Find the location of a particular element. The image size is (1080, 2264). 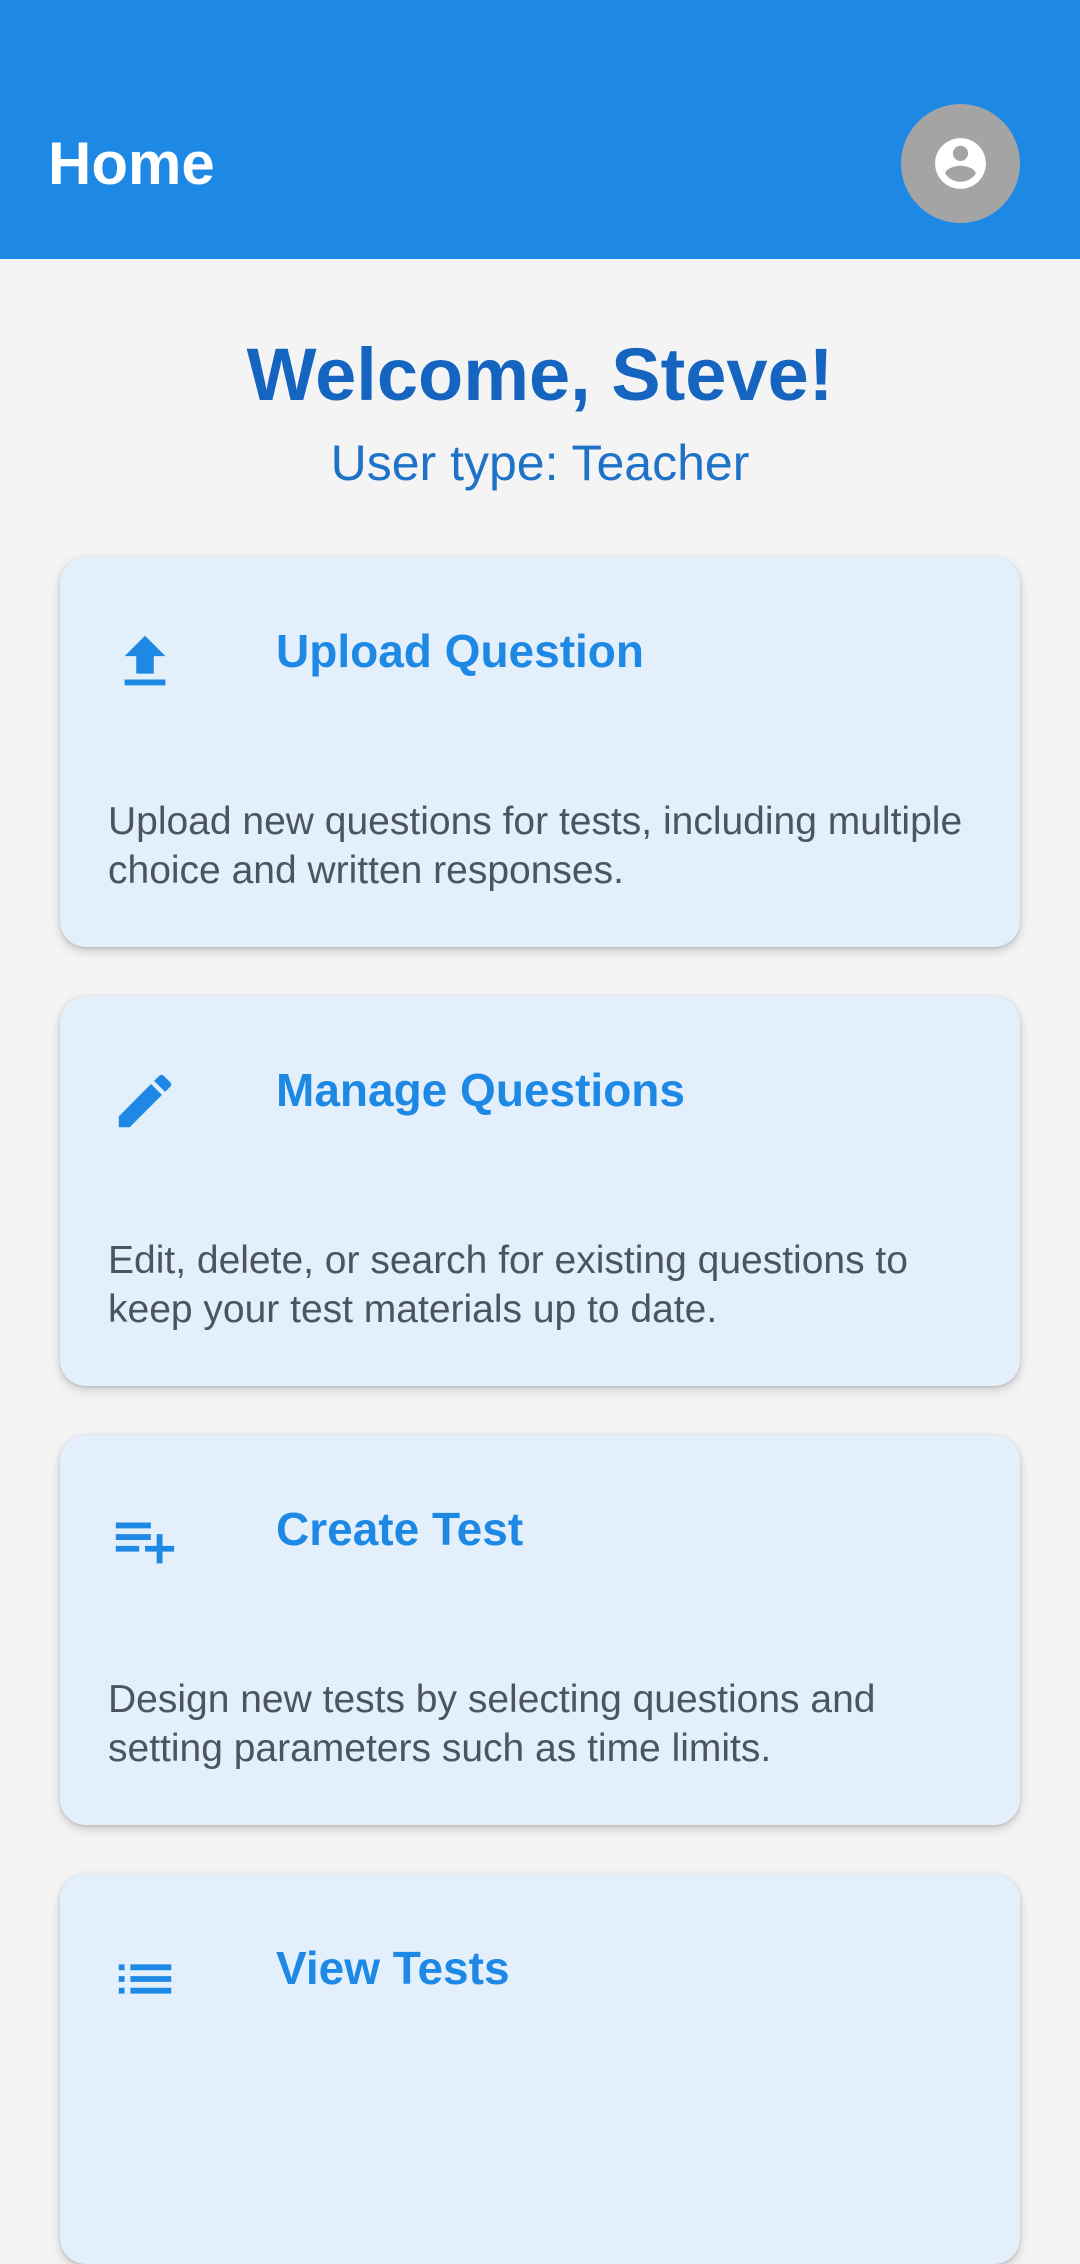

pencil-icon is located at coordinates (145, 1101).